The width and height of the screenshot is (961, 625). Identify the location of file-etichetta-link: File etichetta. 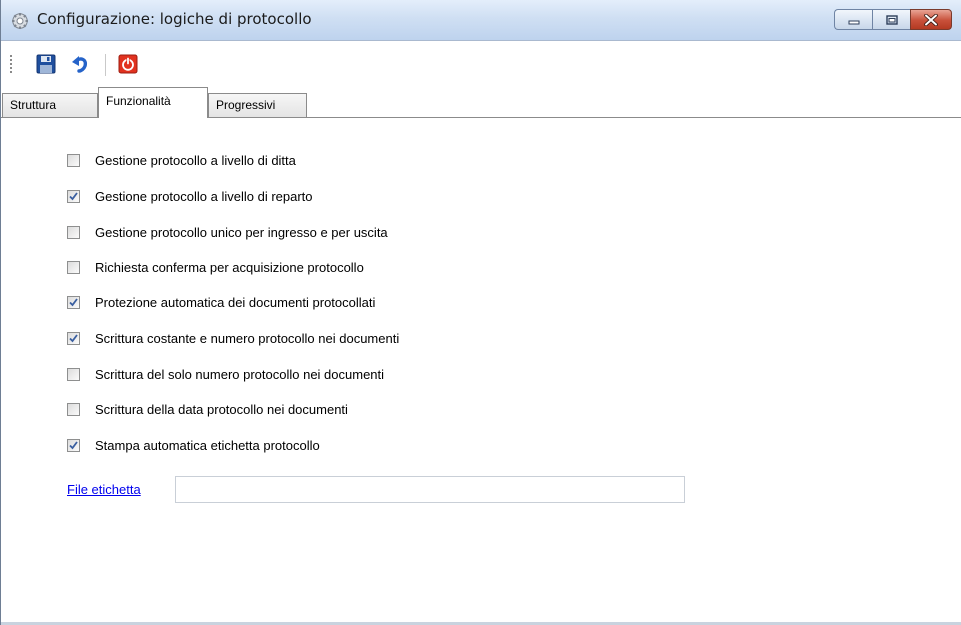
(104, 489).